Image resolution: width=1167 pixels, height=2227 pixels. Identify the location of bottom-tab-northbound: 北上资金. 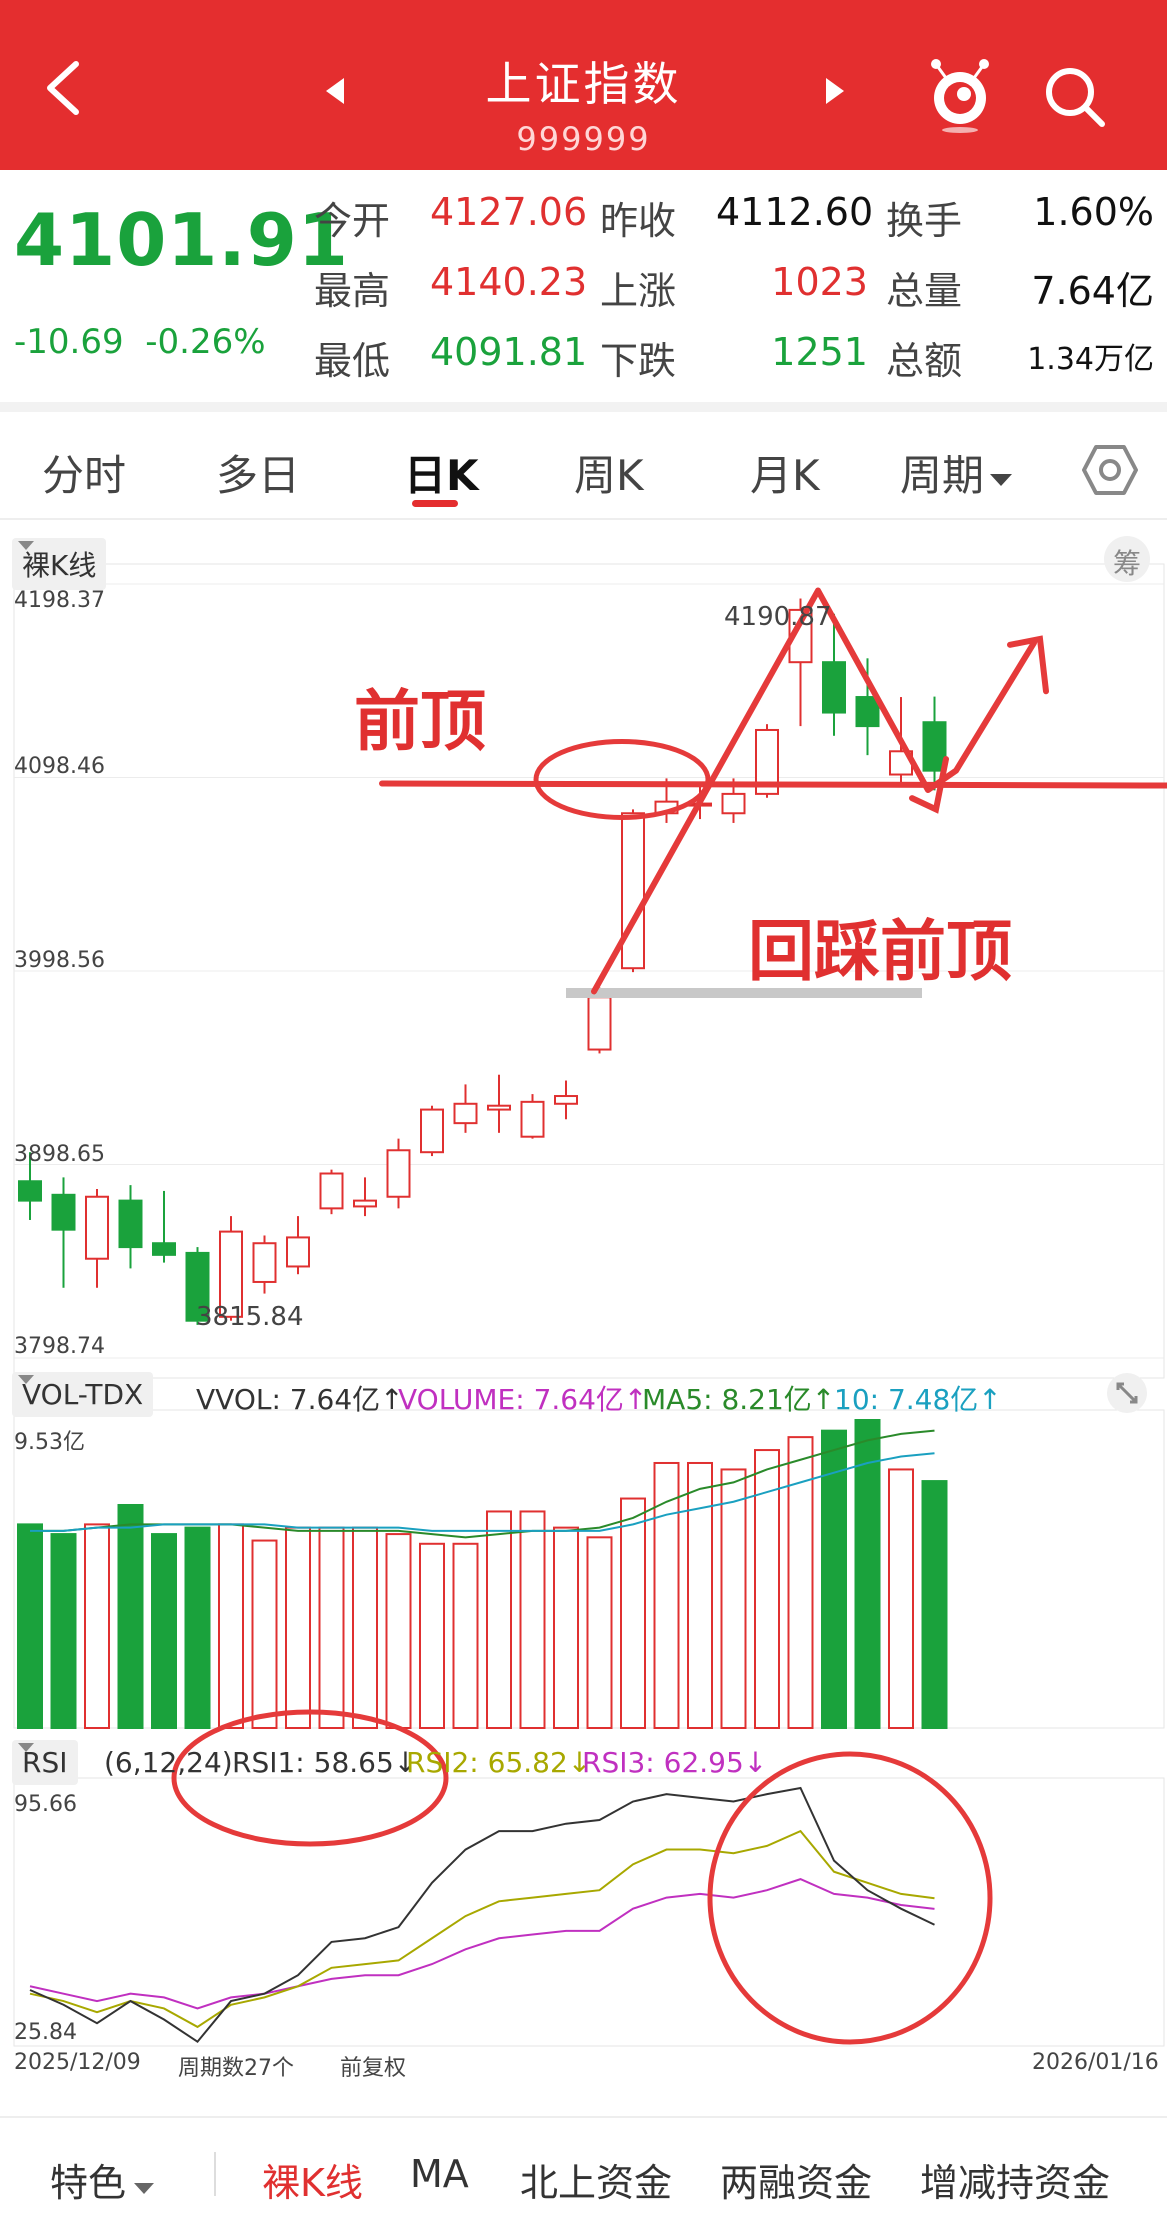
(596, 2179).